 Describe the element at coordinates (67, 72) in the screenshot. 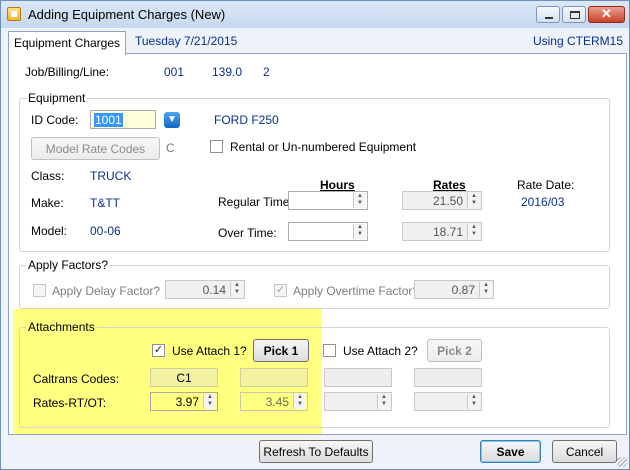

I see `job-billing-line-label: Job/Billing/Line:` at that location.